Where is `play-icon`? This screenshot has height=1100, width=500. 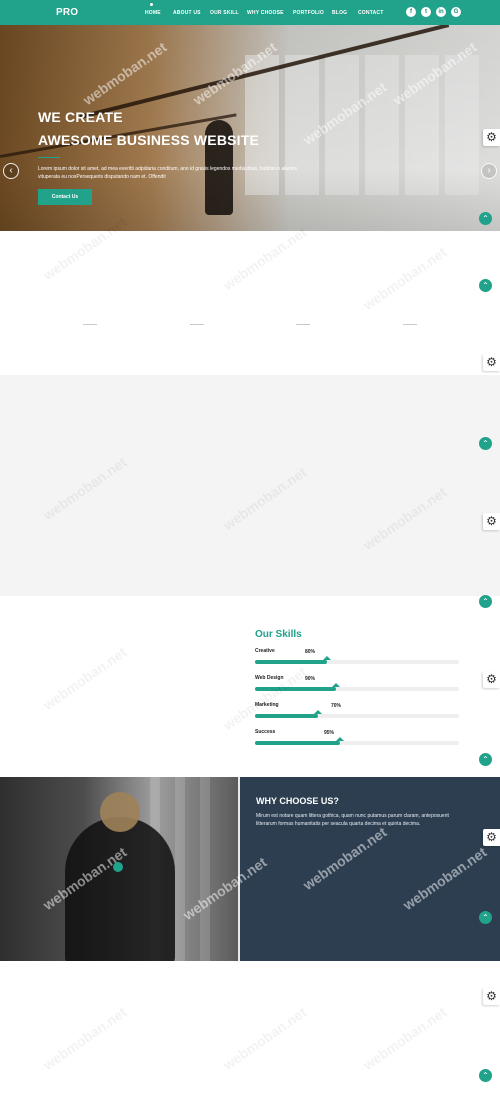 play-icon is located at coordinates (118, 867).